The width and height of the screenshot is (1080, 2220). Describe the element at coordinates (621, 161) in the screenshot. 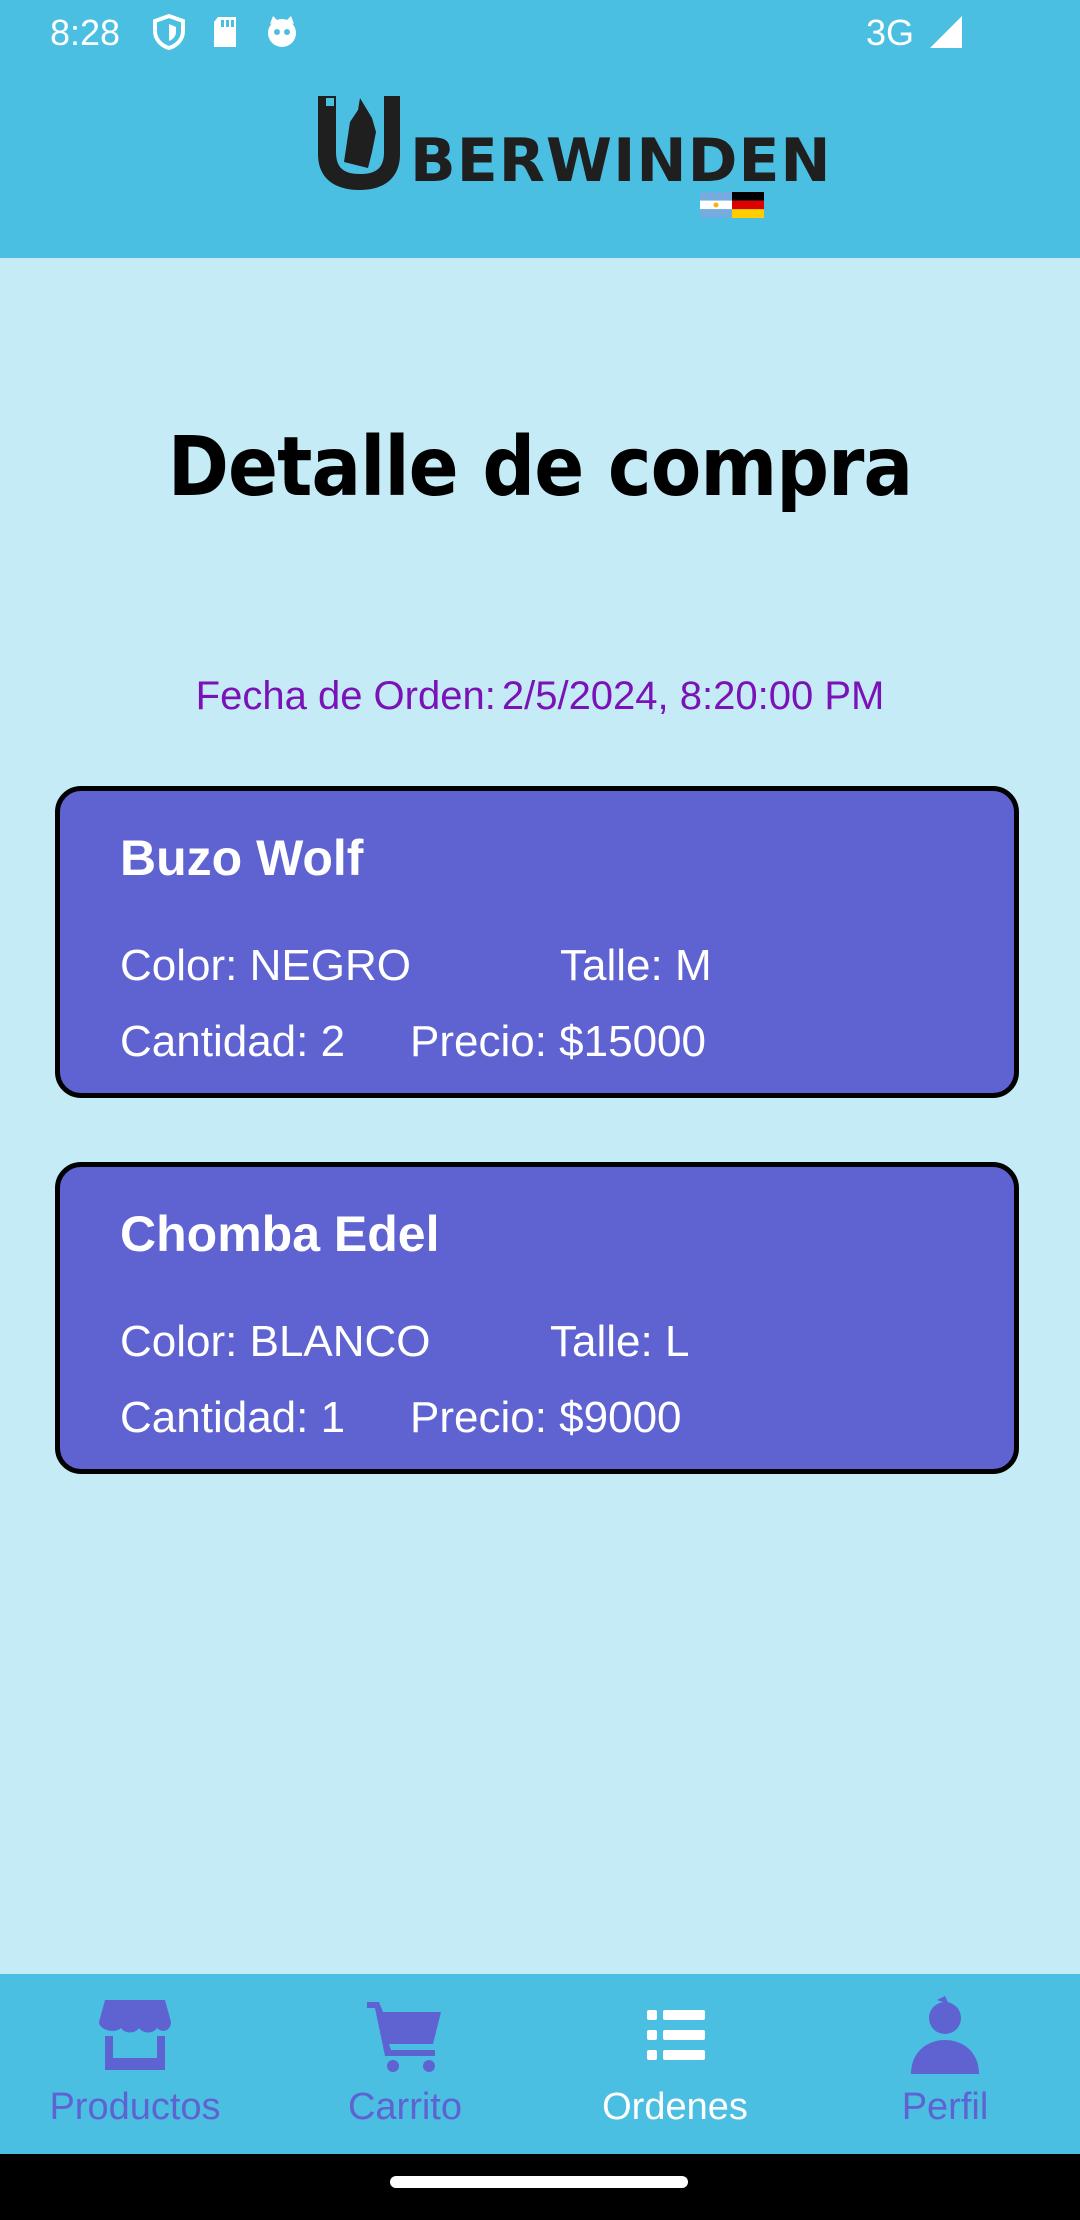

I see `logo-wordmark: BERWINDEN` at that location.